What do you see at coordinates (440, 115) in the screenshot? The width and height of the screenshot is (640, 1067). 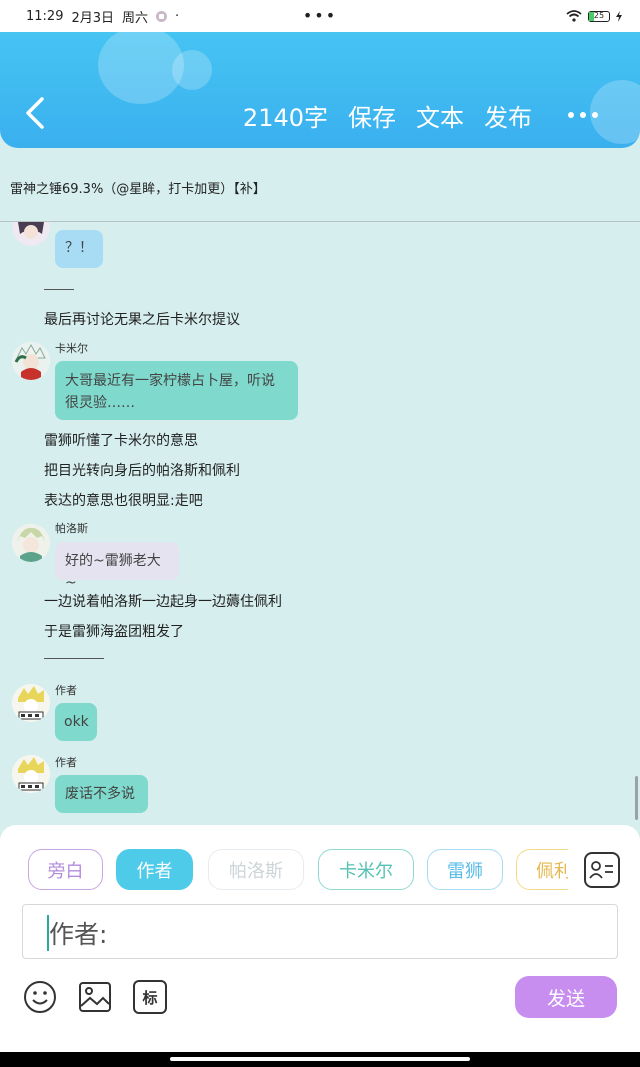 I see `text-button: 文本` at bounding box center [440, 115].